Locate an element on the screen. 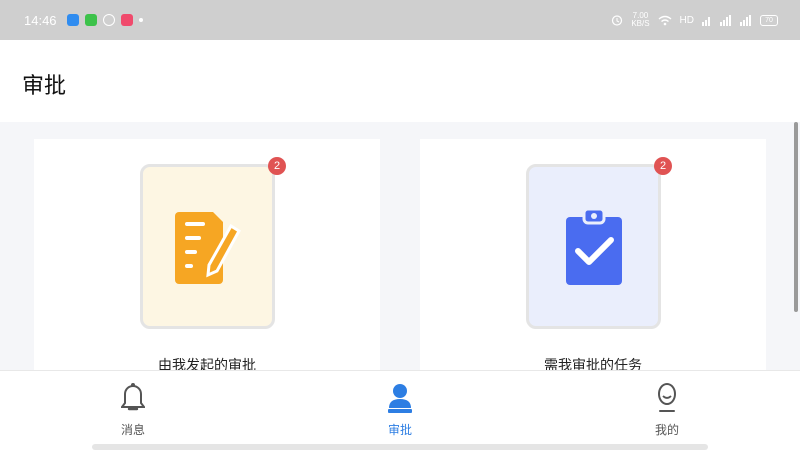  clipboard-check-icon is located at coordinates (593, 246).